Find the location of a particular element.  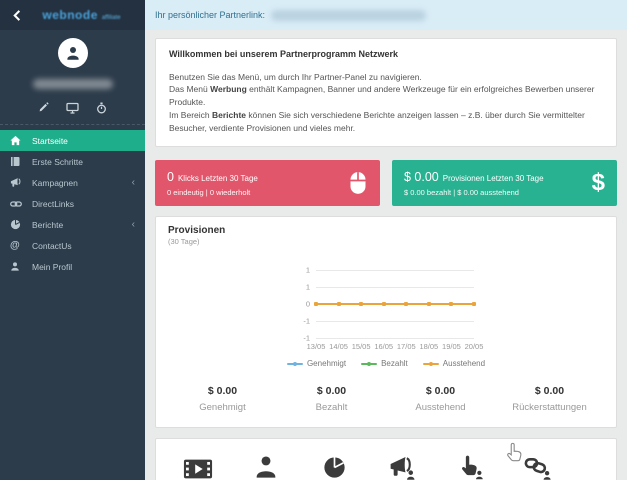

stopwatch-icon is located at coordinates (101, 108).